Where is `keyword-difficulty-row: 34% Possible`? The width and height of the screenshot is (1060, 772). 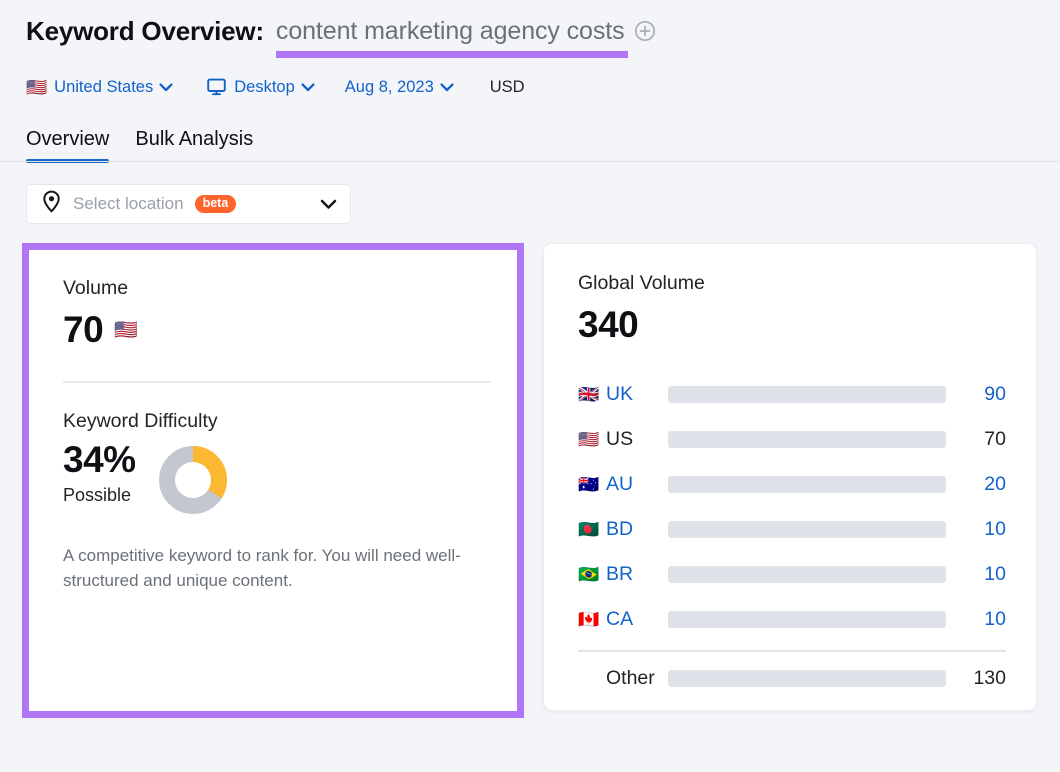
keyword-difficulty-row: 34% Possible is located at coordinates (277, 479).